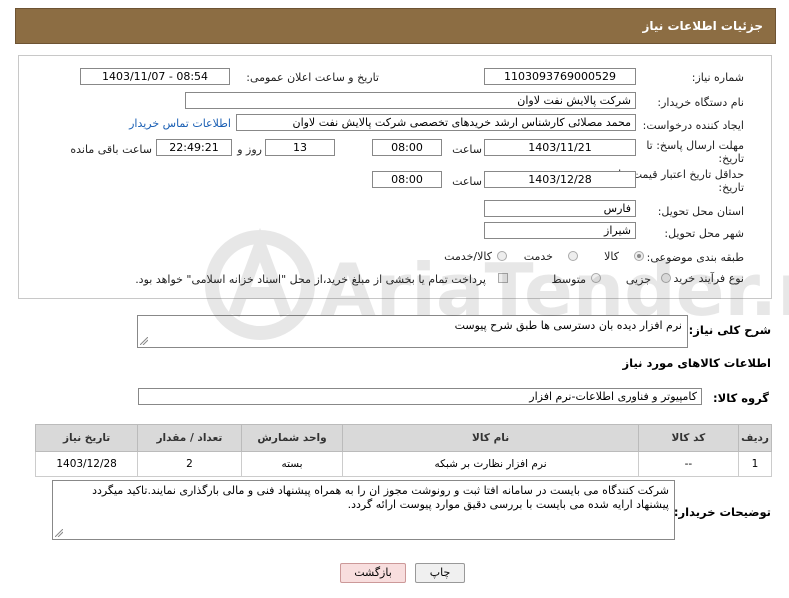 The width and height of the screenshot is (789, 598). I want to click on buyer-contact-link: اطلاعات تماس خریدار, so click(180, 123).